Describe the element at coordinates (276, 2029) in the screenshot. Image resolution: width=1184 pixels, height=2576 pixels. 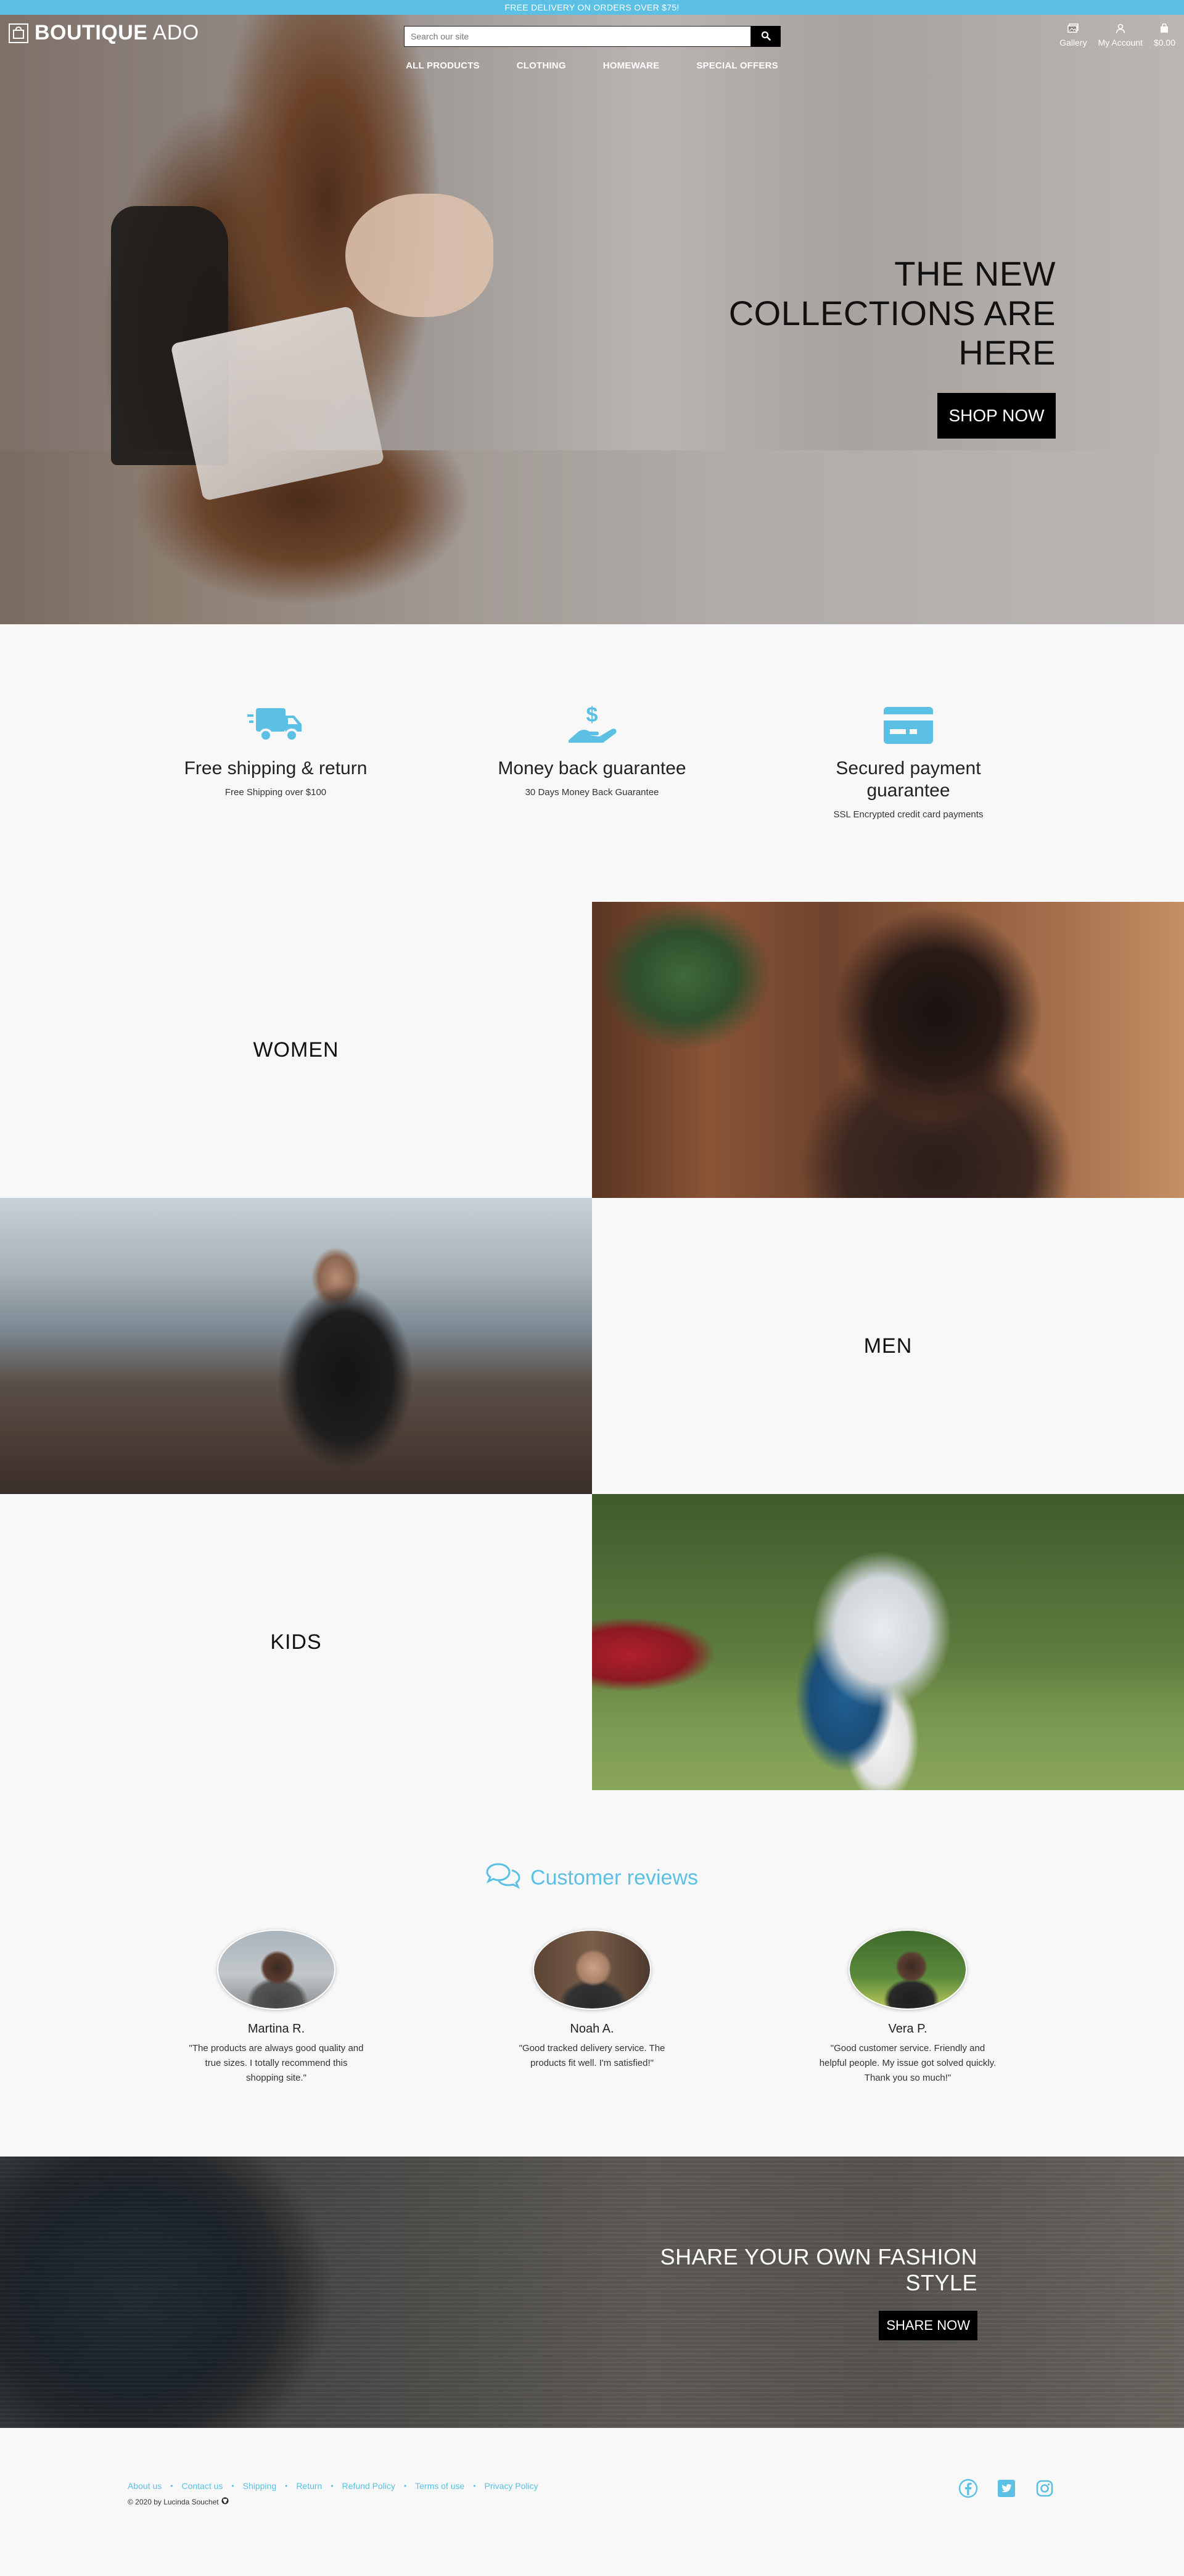
I see `reviewer-name: Martina R.` at that location.